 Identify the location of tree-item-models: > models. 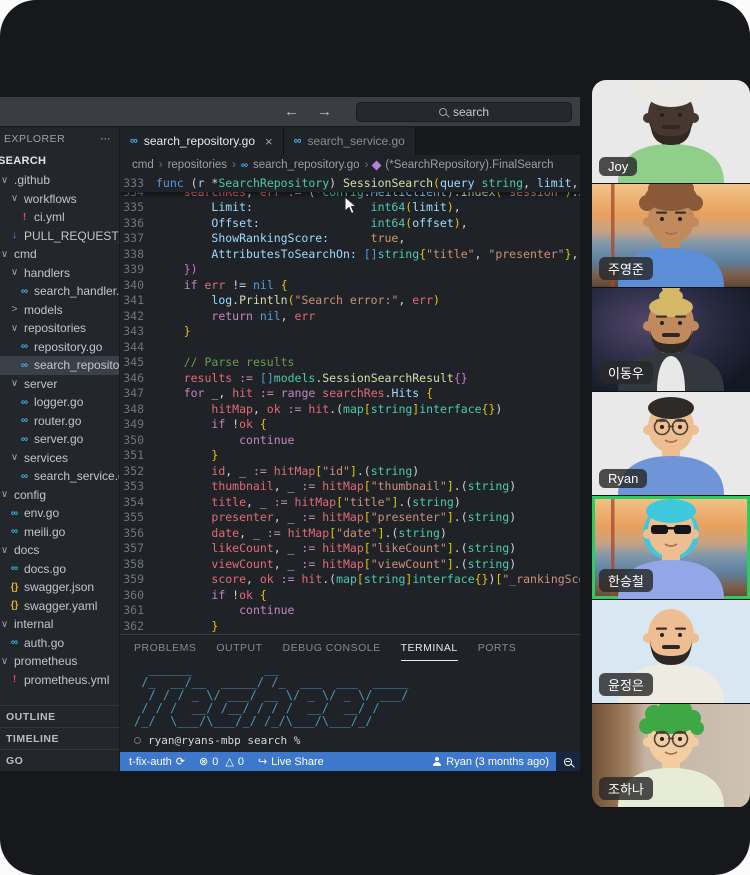
(59, 310).